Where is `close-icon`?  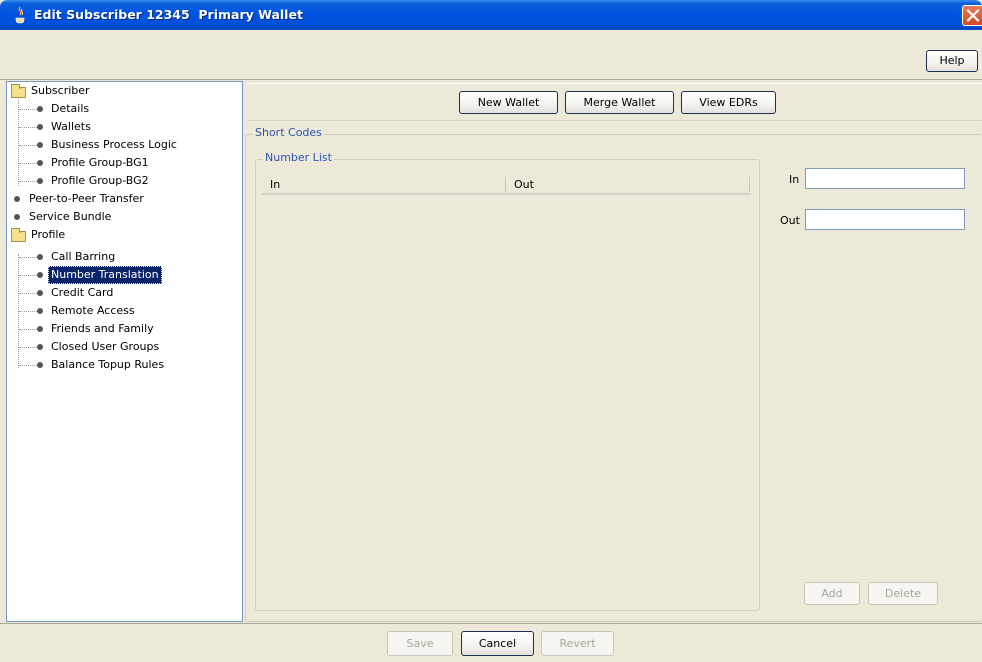
close-icon is located at coordinates (973, 15).